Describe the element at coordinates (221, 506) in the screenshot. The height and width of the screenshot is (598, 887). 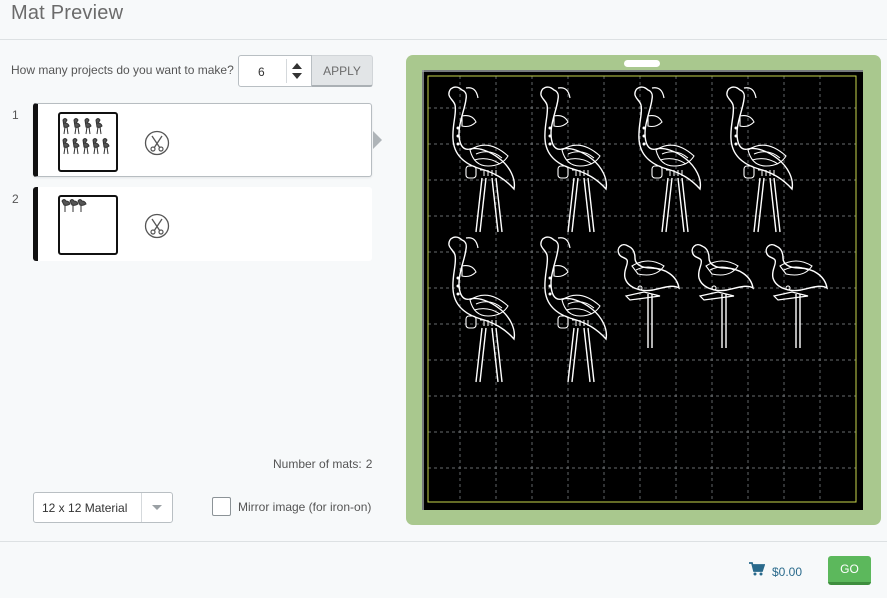
I see `mirror-image-checkbox` at that location.